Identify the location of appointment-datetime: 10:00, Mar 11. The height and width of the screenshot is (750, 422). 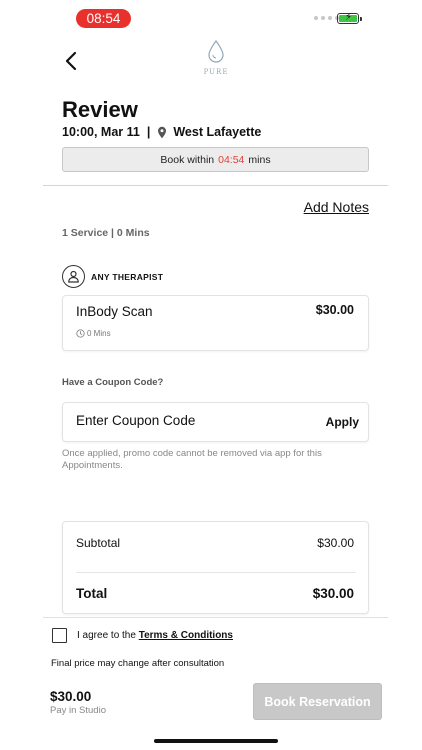
(101, 132).